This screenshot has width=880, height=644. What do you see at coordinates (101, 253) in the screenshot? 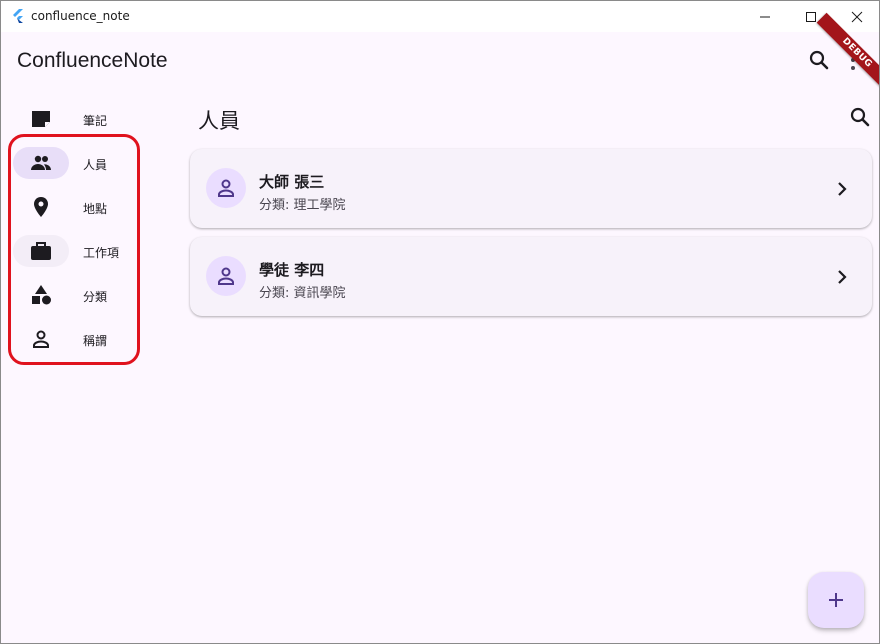
I see `rail-item-label: 工作項` at bounding box center [101, 253].